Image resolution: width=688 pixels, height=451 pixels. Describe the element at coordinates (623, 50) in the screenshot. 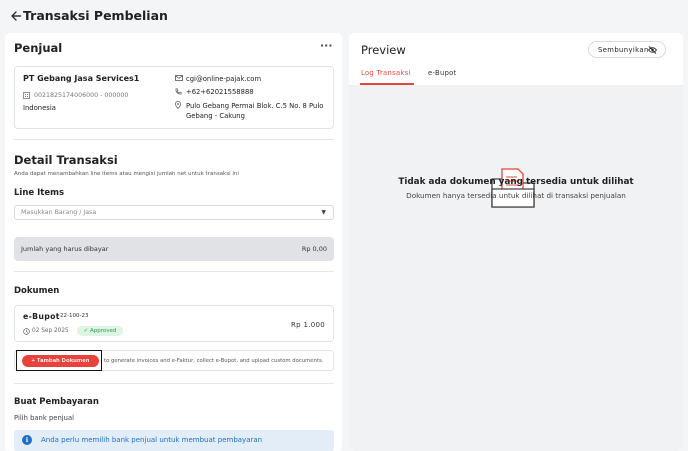

I see `hide-preview-label: Sembunyikan` at that location.